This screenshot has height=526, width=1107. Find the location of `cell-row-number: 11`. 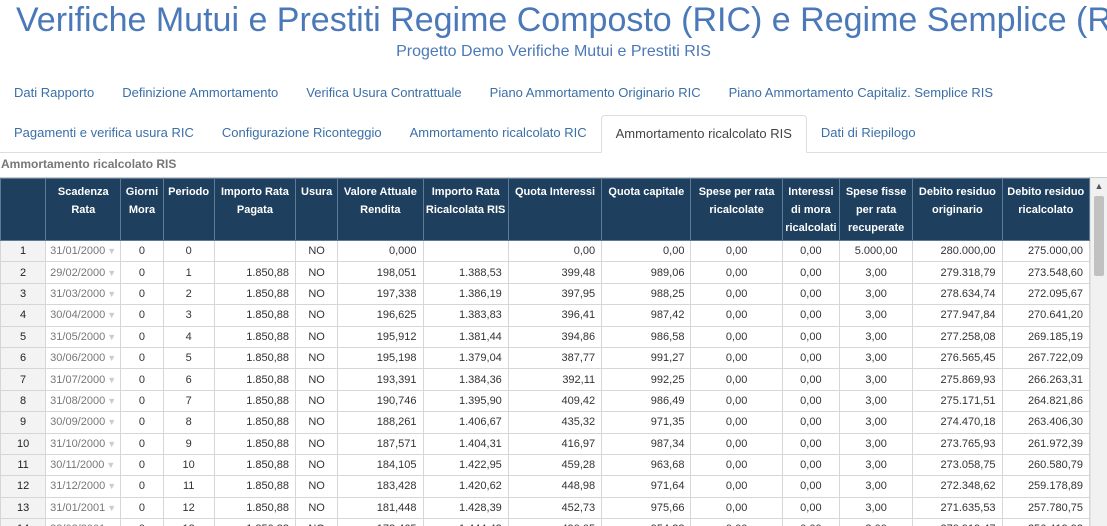

cell-row-number: 11 is located at coordinates (23, 465).